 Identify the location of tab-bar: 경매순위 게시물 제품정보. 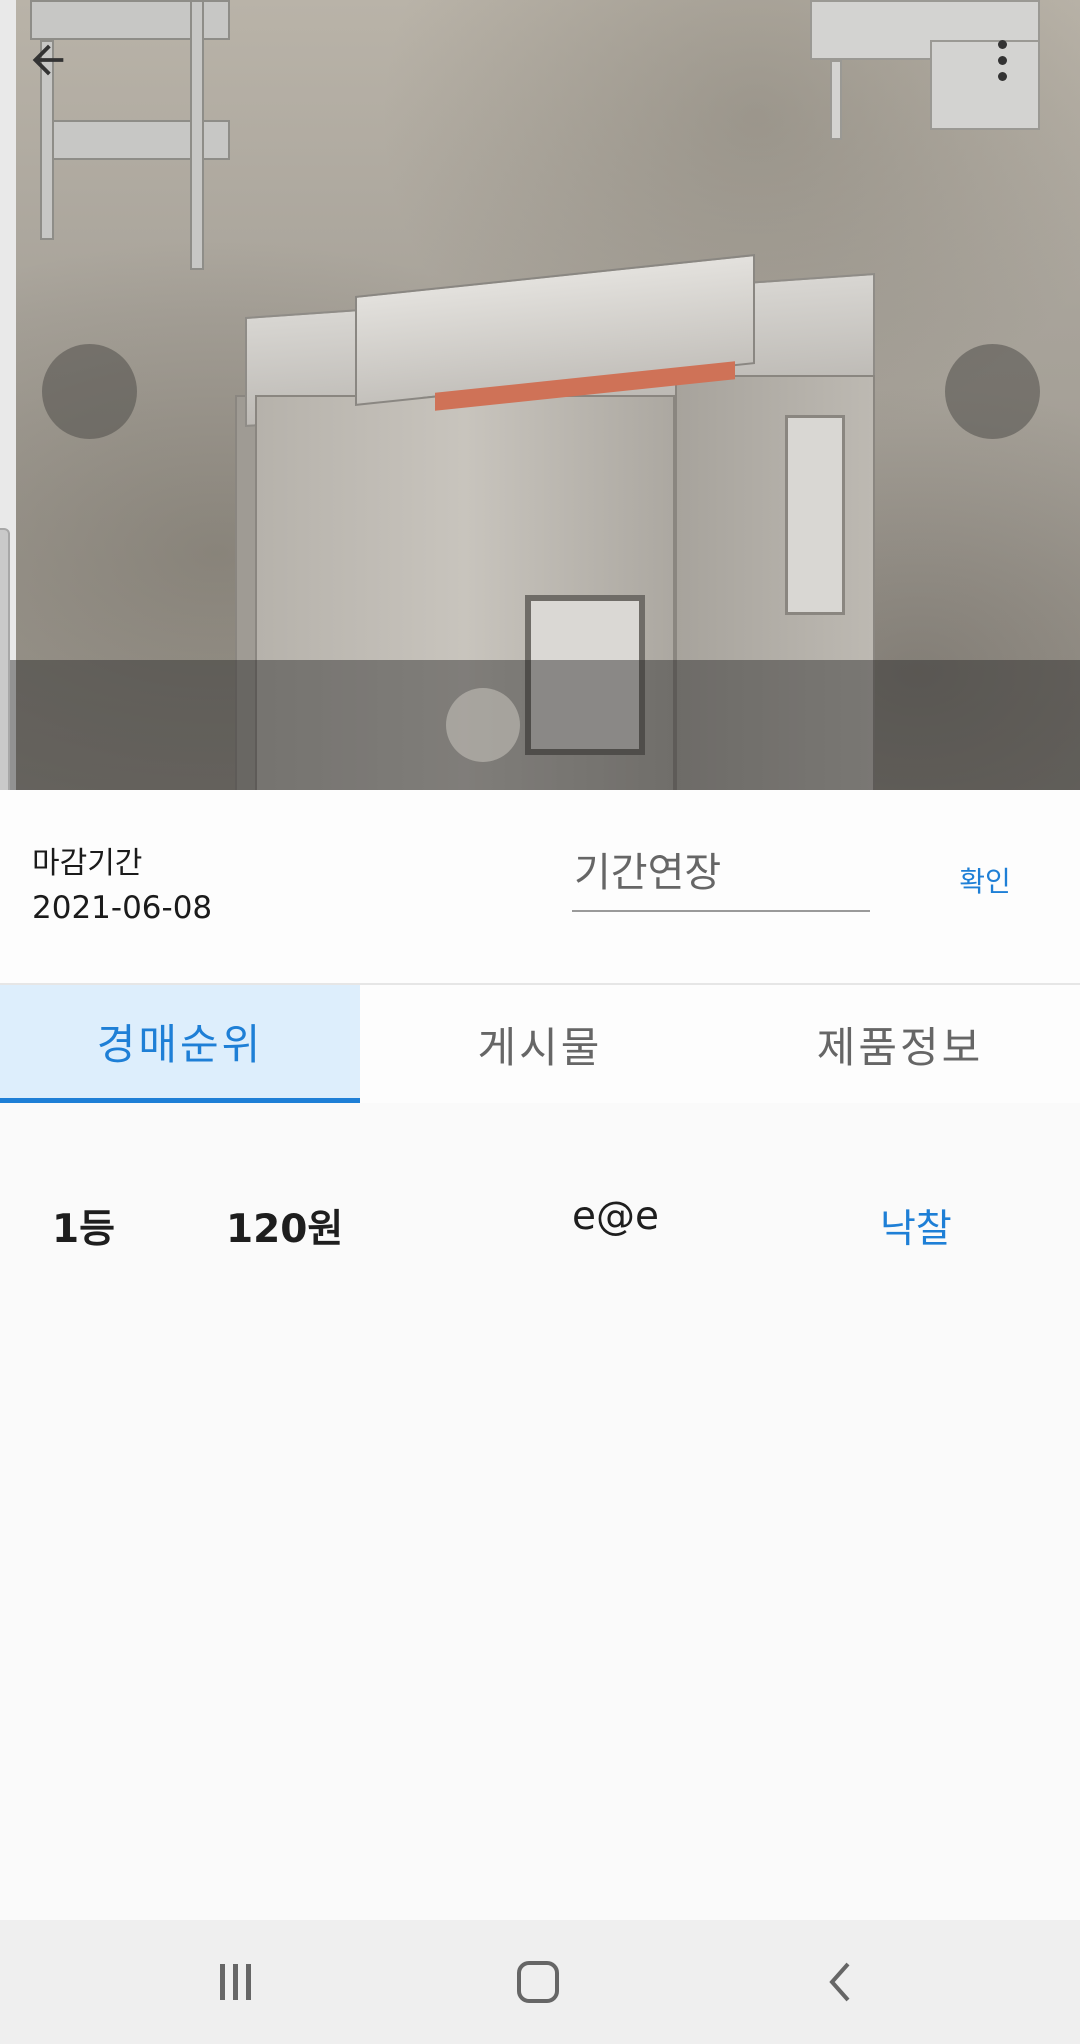
(540, 1044).